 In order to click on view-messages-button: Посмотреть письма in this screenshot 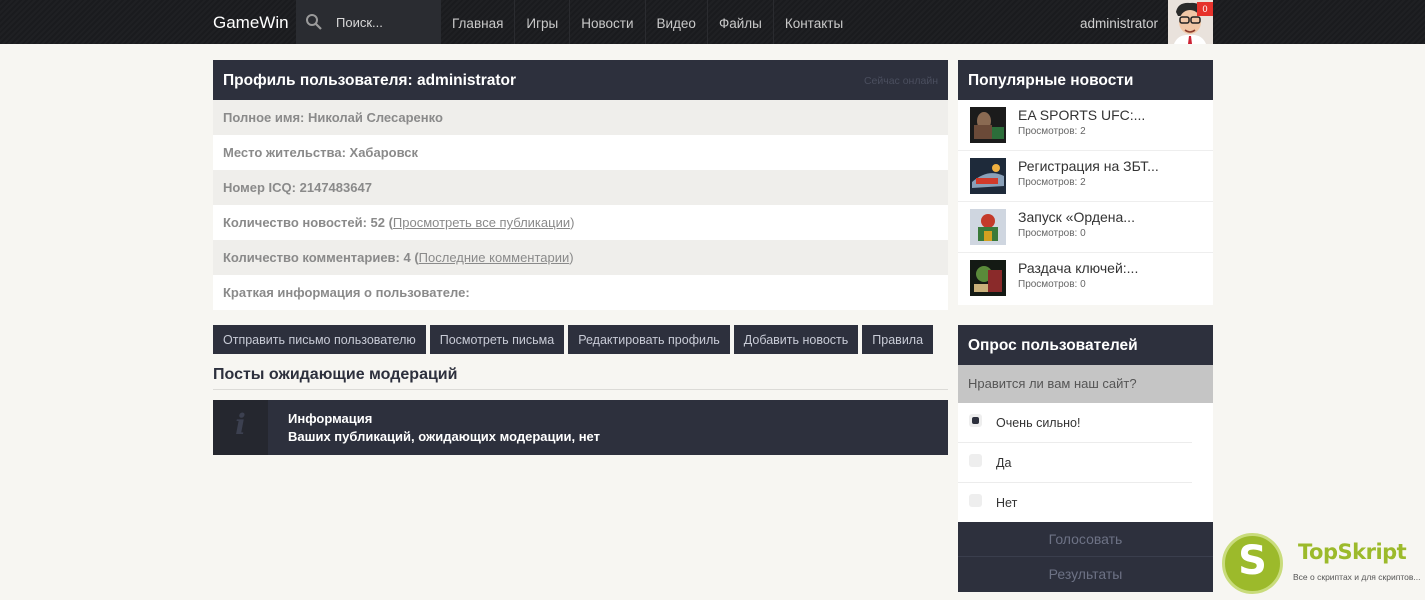, I will do `click(497, 339)`.